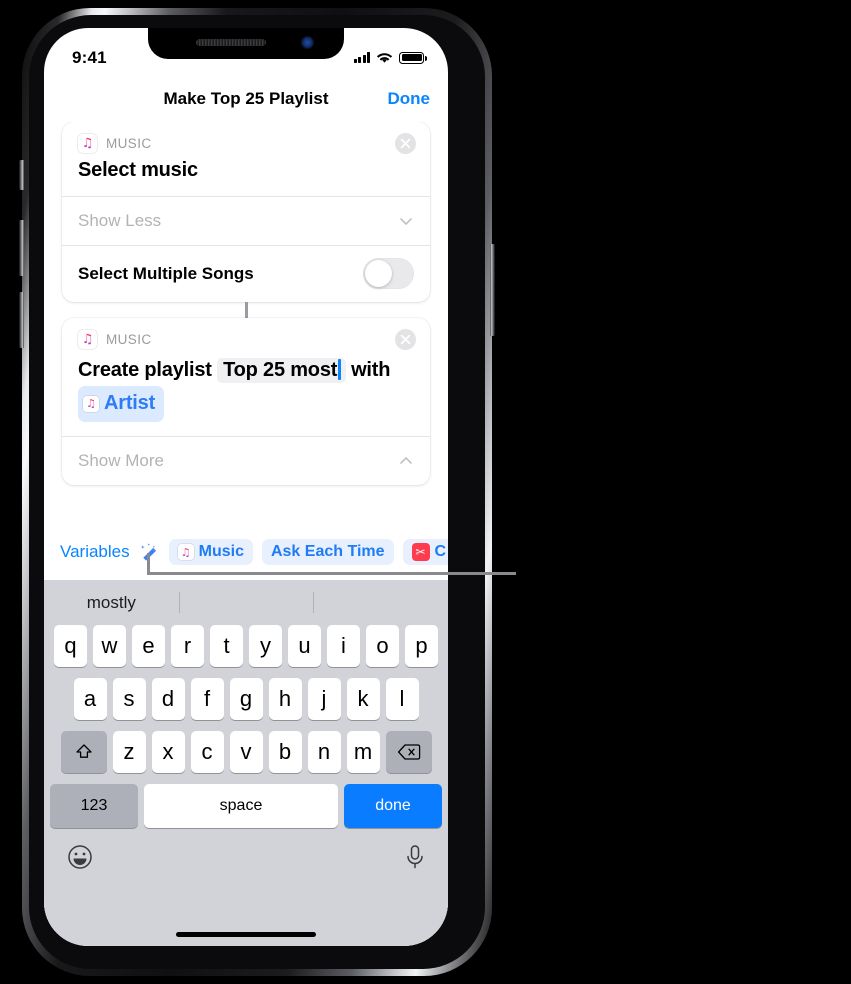  I want to click on numbers-key: 123, so click(94, 806).